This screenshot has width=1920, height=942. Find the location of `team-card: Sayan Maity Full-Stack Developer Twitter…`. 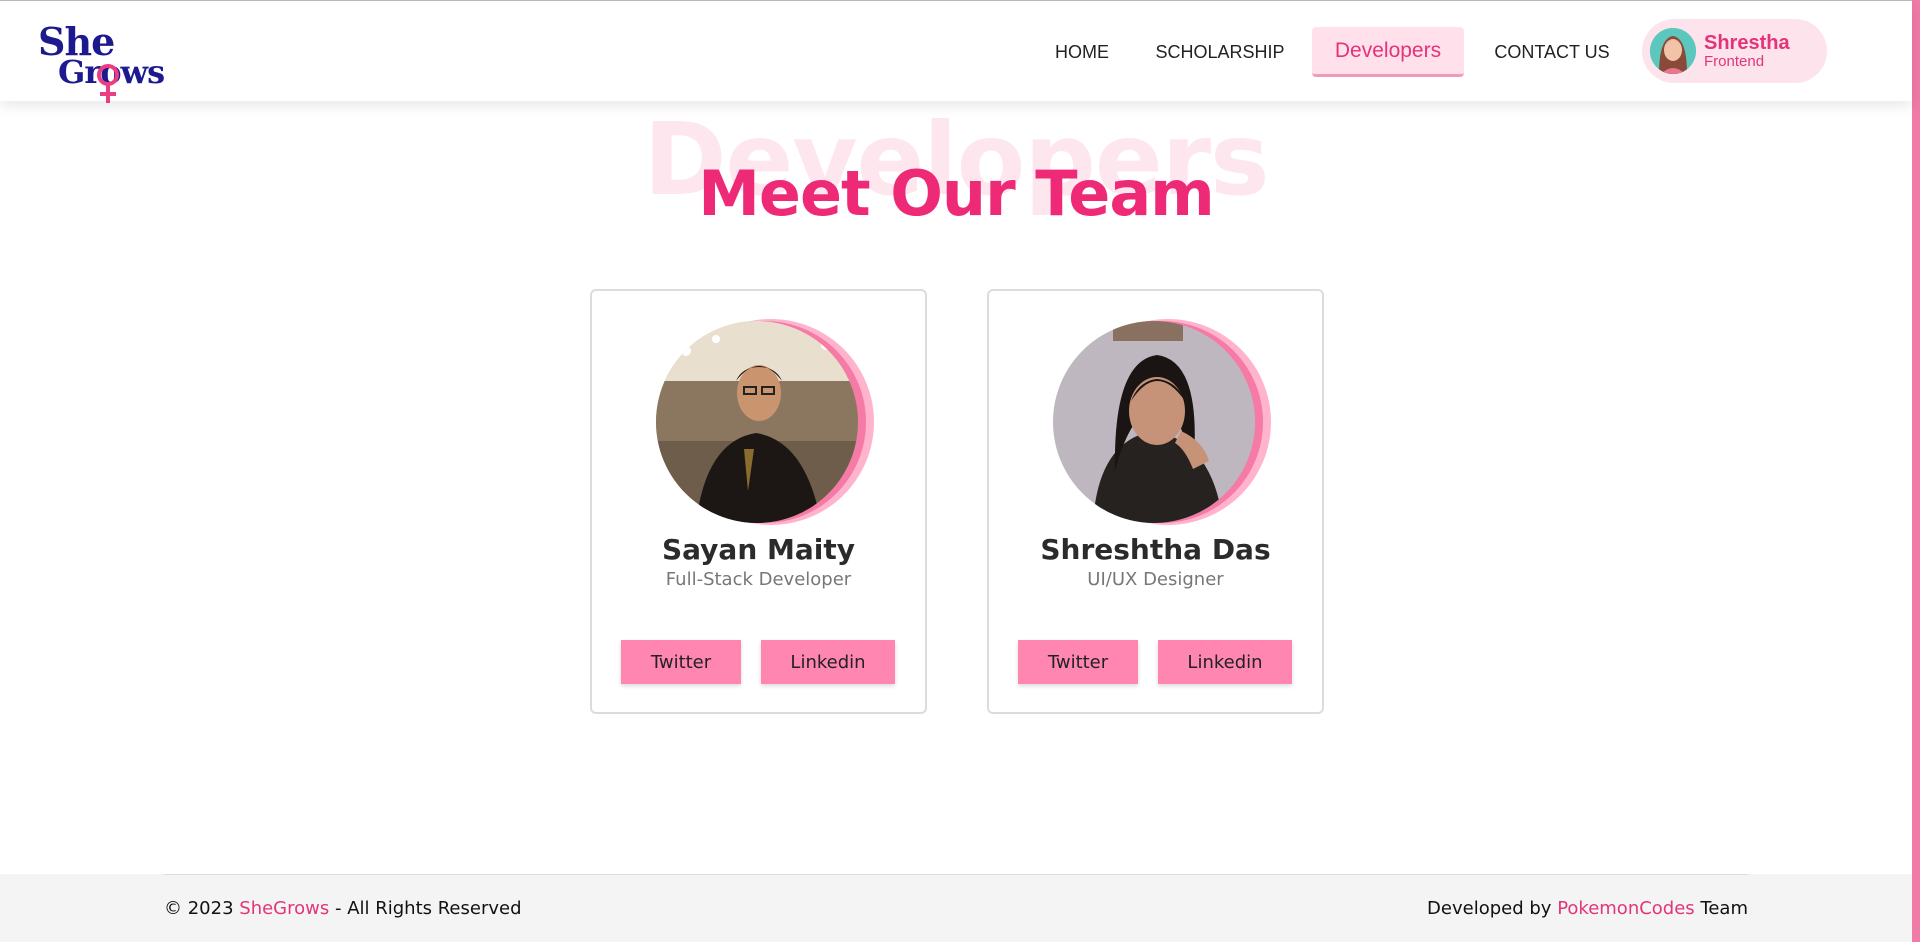

team-card: Sayan Maity Full-Stack Developer Twitter… is located at coordinates (758, 501).